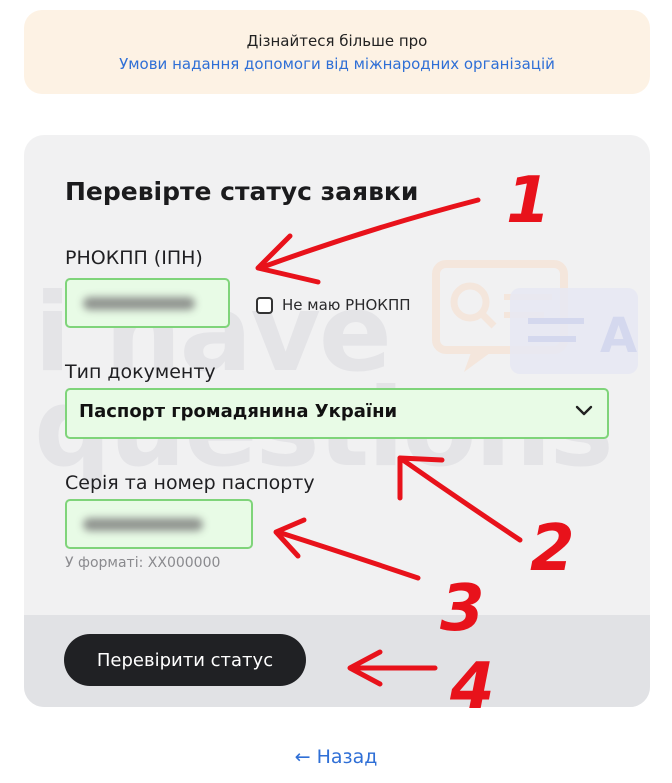  I want to click on passport-label: Серія та номер паспорту, so click(190, 483).